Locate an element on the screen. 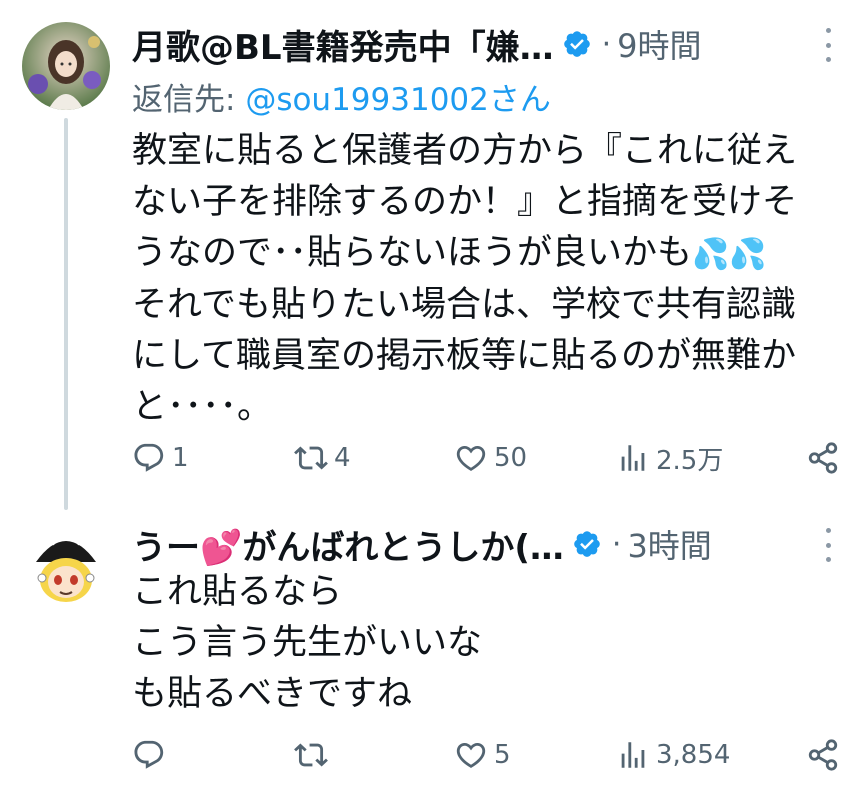 The width and height of the screenshot is (864, 796). heart-emoji: 💕 is located at coordinates (221, 547).